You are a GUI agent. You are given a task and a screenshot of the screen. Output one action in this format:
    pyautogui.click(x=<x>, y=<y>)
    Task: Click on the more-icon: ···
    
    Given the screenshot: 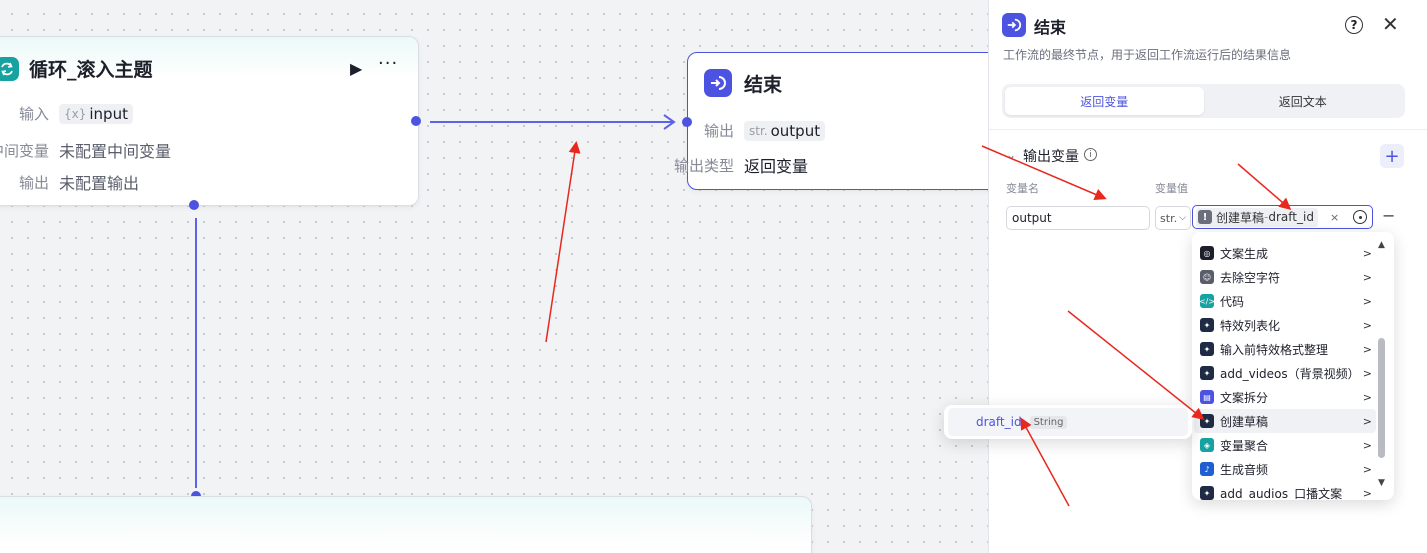 What is the action you would take?
    pyautogui.click(x=388, y=63)
    